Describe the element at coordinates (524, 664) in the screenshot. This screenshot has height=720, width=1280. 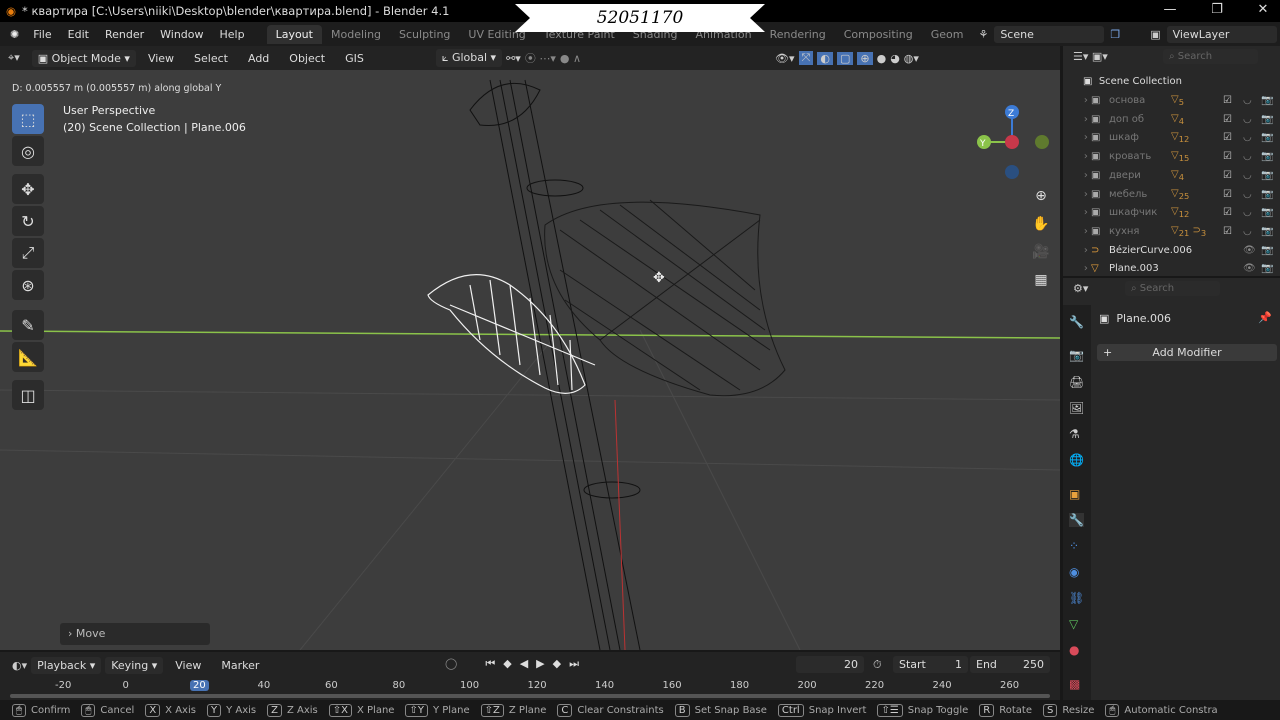
I see `play-reverse-icon: ◀` at that location.